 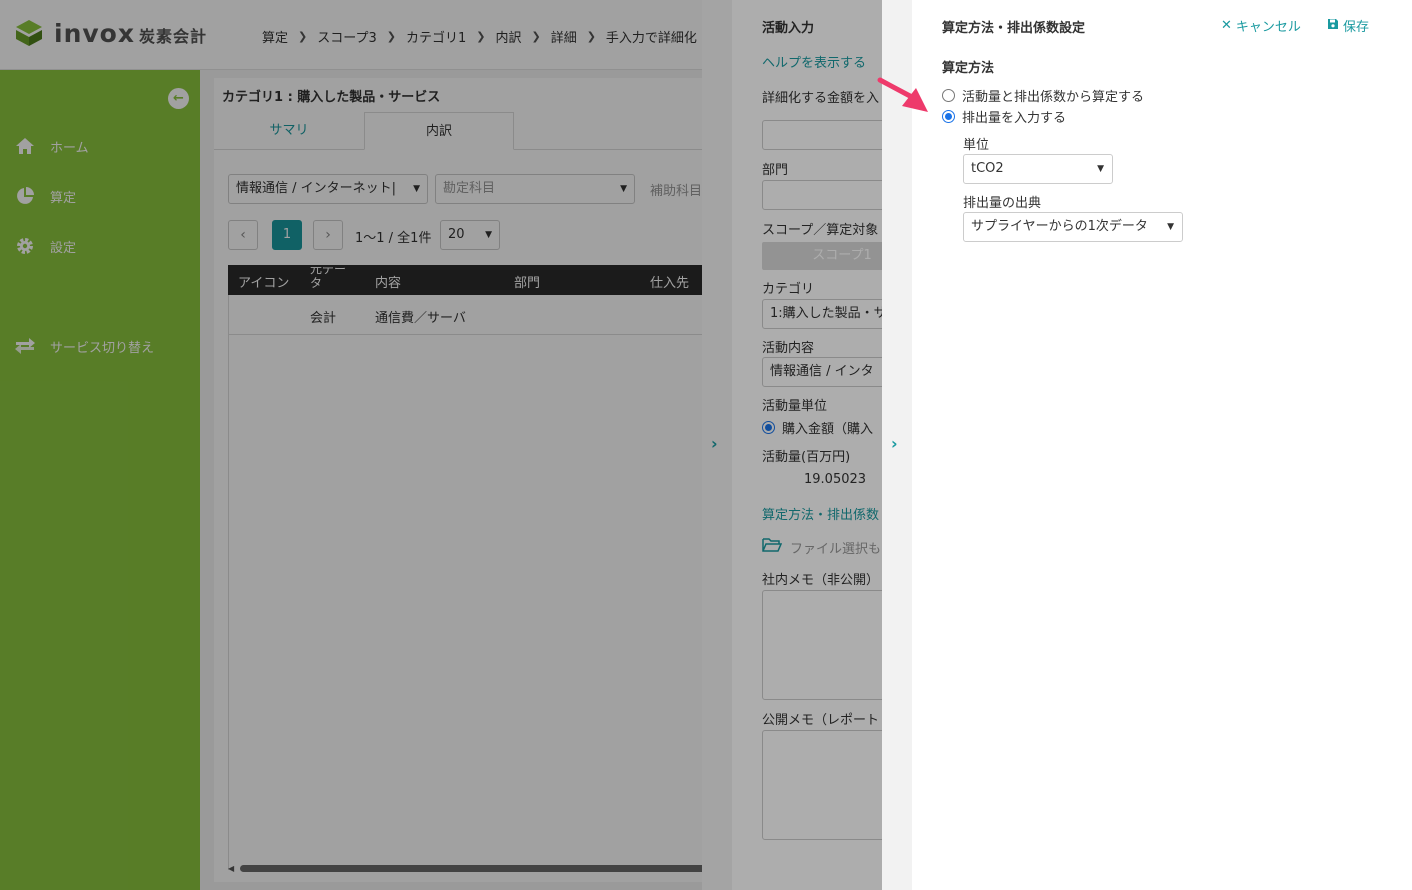 I want to click on annotation-arrow-icon, so click(x=902, y=94).